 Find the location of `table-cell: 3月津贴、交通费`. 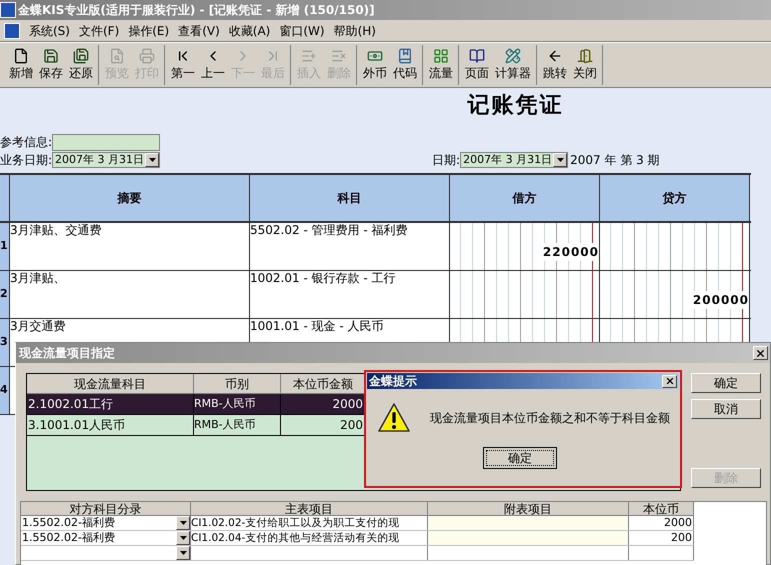

table-cell: 3月津贴、交通费 is located at coordinates (130, 246).